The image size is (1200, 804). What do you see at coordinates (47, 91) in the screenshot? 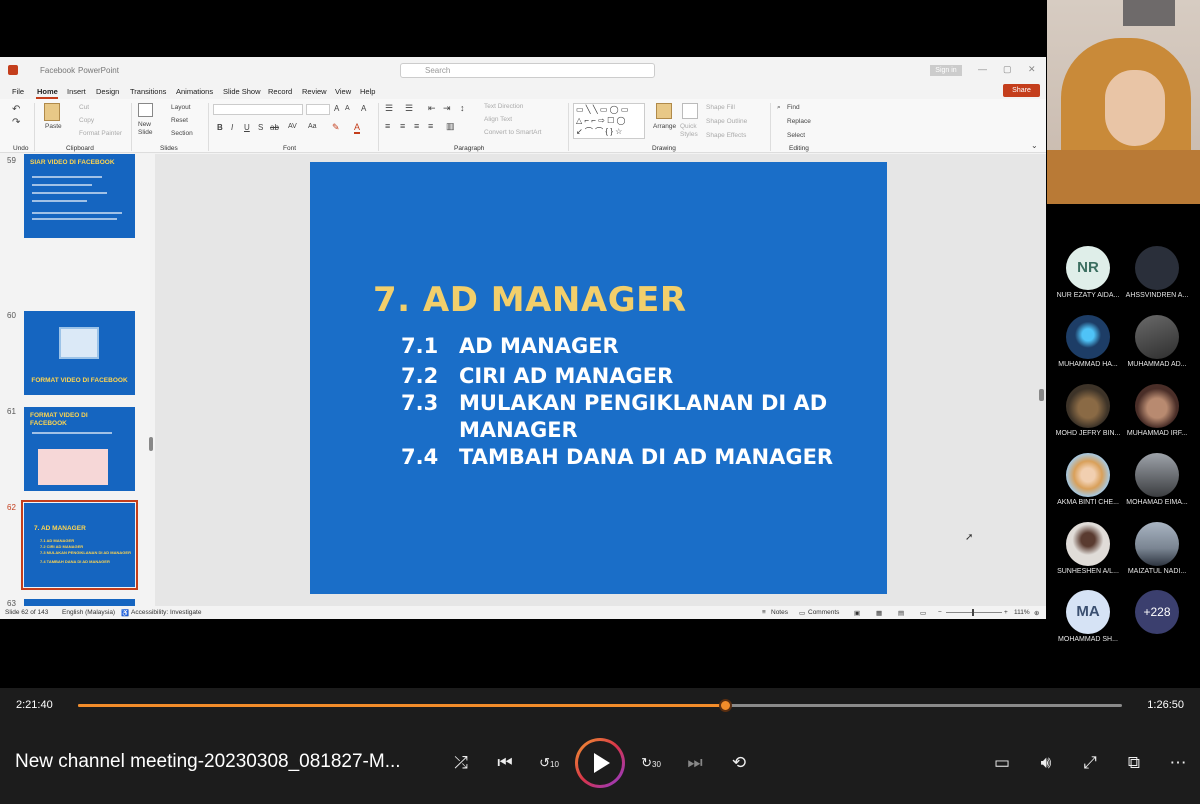
I see `tab-home: Home` at bounding box center [47, 91].